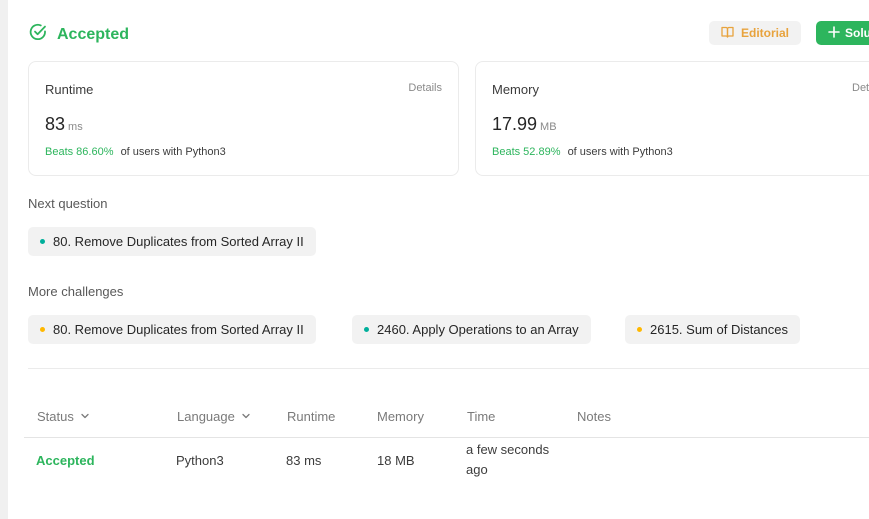 The height and width of the screenshot is (519, 869). I want to click on editorial-button: Editorial, so click(755, 33).